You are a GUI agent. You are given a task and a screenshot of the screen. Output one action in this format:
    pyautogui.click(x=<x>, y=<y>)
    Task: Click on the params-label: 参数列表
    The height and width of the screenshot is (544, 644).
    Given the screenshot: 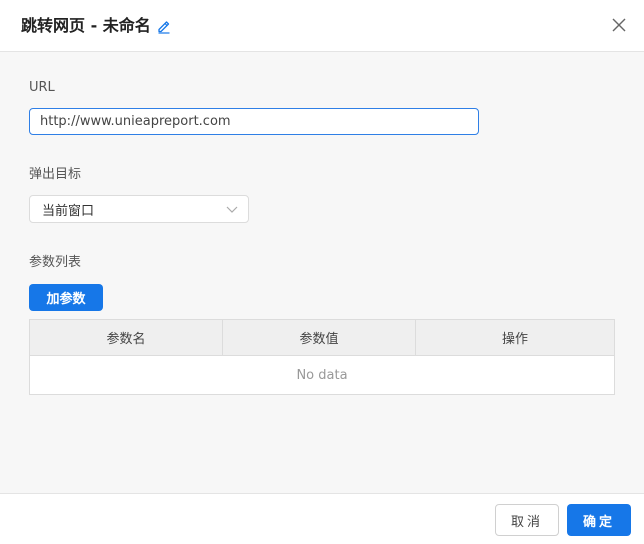 What is the action you would take?
    pyautogui.click(x=55, y=262)
    